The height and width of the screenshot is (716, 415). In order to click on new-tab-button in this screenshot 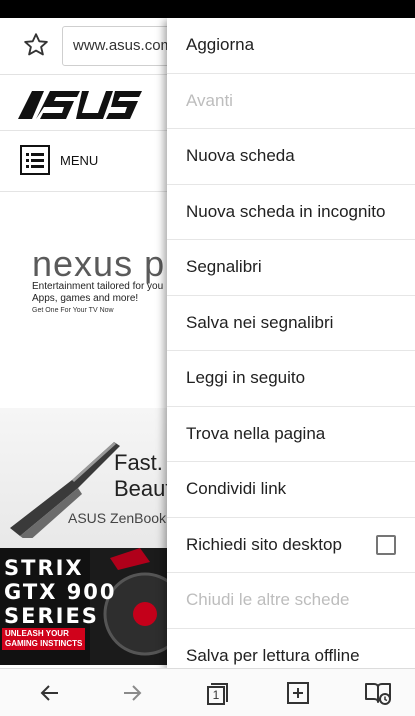, I will do `click(298, 692)`.